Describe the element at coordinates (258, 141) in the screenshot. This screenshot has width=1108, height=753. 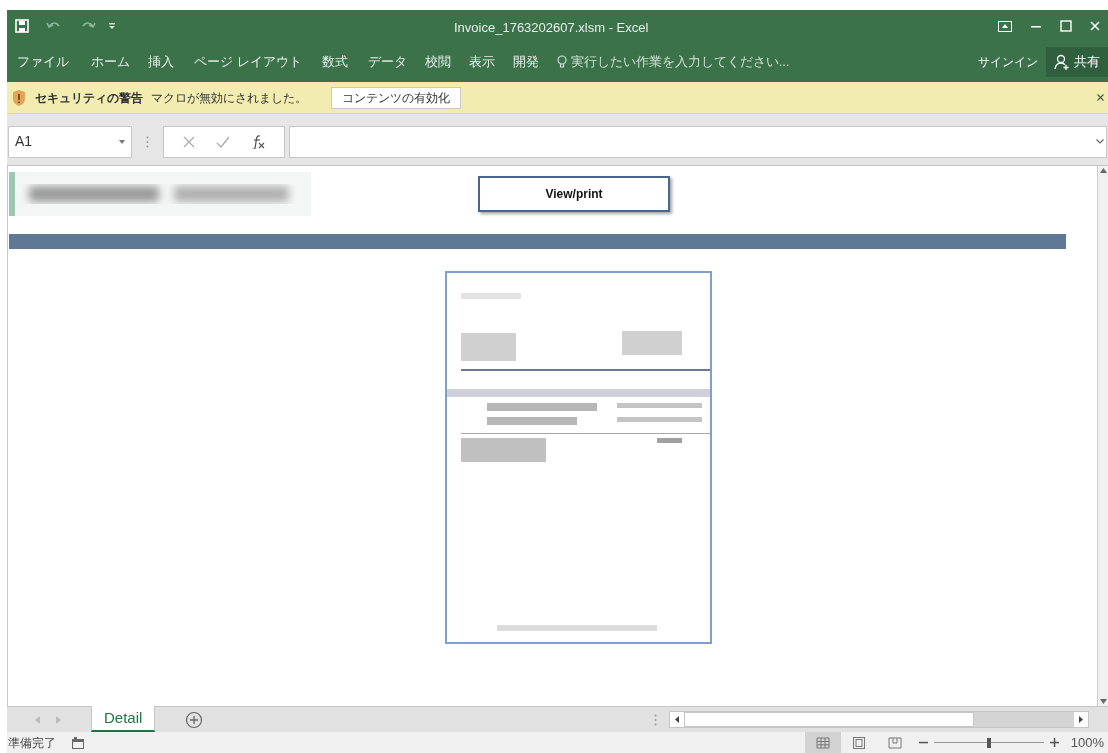
I see `function-icon` at that location.